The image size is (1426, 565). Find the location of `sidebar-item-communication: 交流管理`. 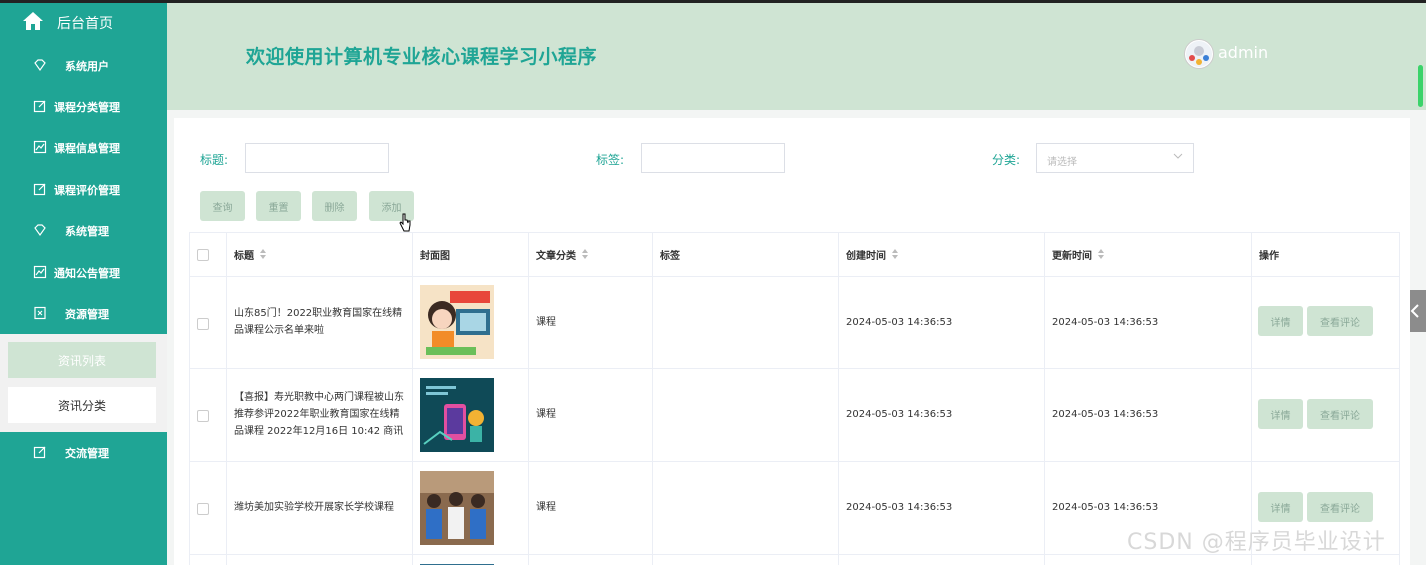

sidebar-item-communication: 交流管理 is located at coordinates (83, 452).